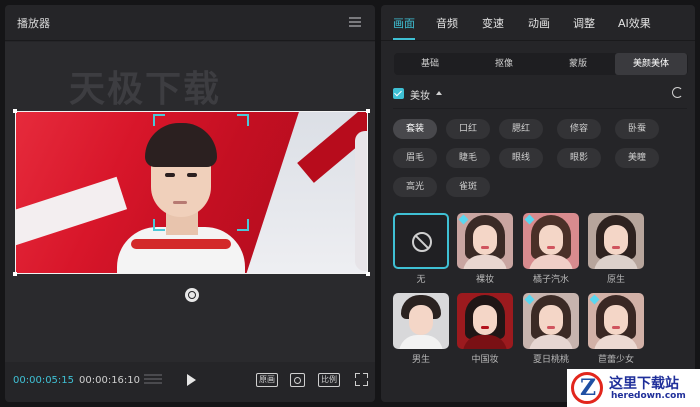  What do you see at coordinates (404, 23) in the screenshot?
I see `tab-picture: 画面` at bounding box center [404, 23].